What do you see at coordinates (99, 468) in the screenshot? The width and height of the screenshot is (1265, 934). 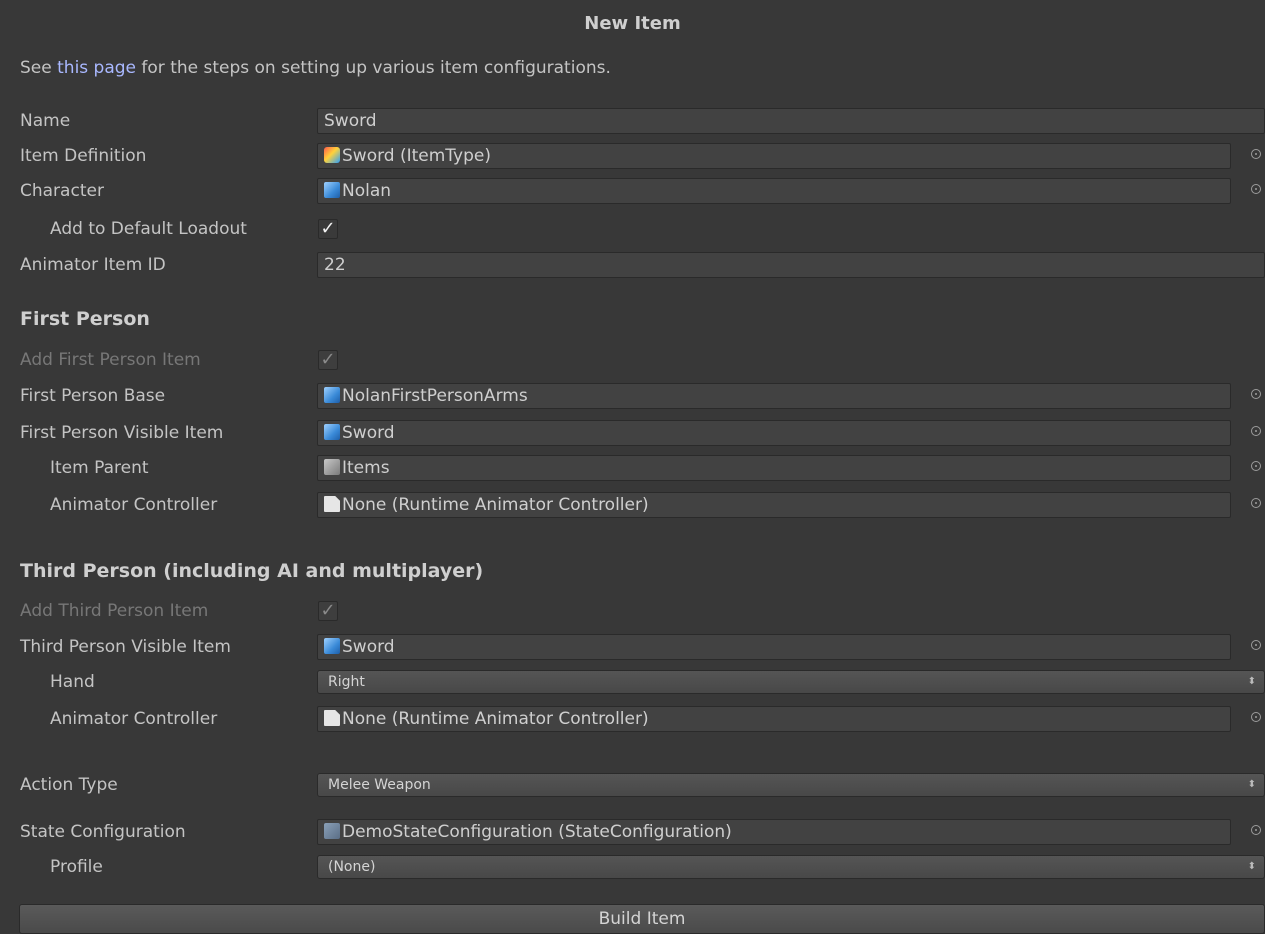 I see `item-parent-label: Item Parent` at bounding box center [99, 468].